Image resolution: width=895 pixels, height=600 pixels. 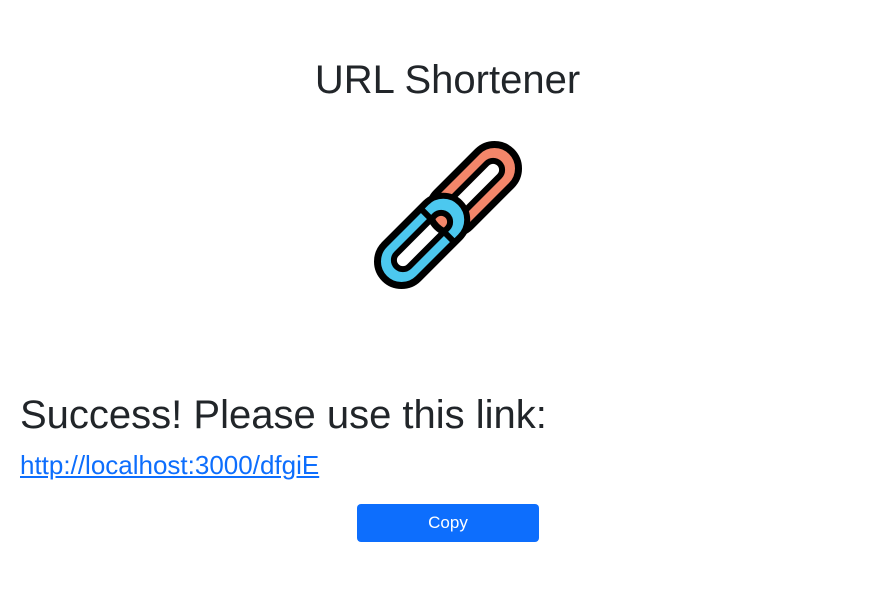 What do you see at coordinates (283, 415) in the screenshot?
I see `success-message: Success! Please use this link:` at bounding box center [283, 415].